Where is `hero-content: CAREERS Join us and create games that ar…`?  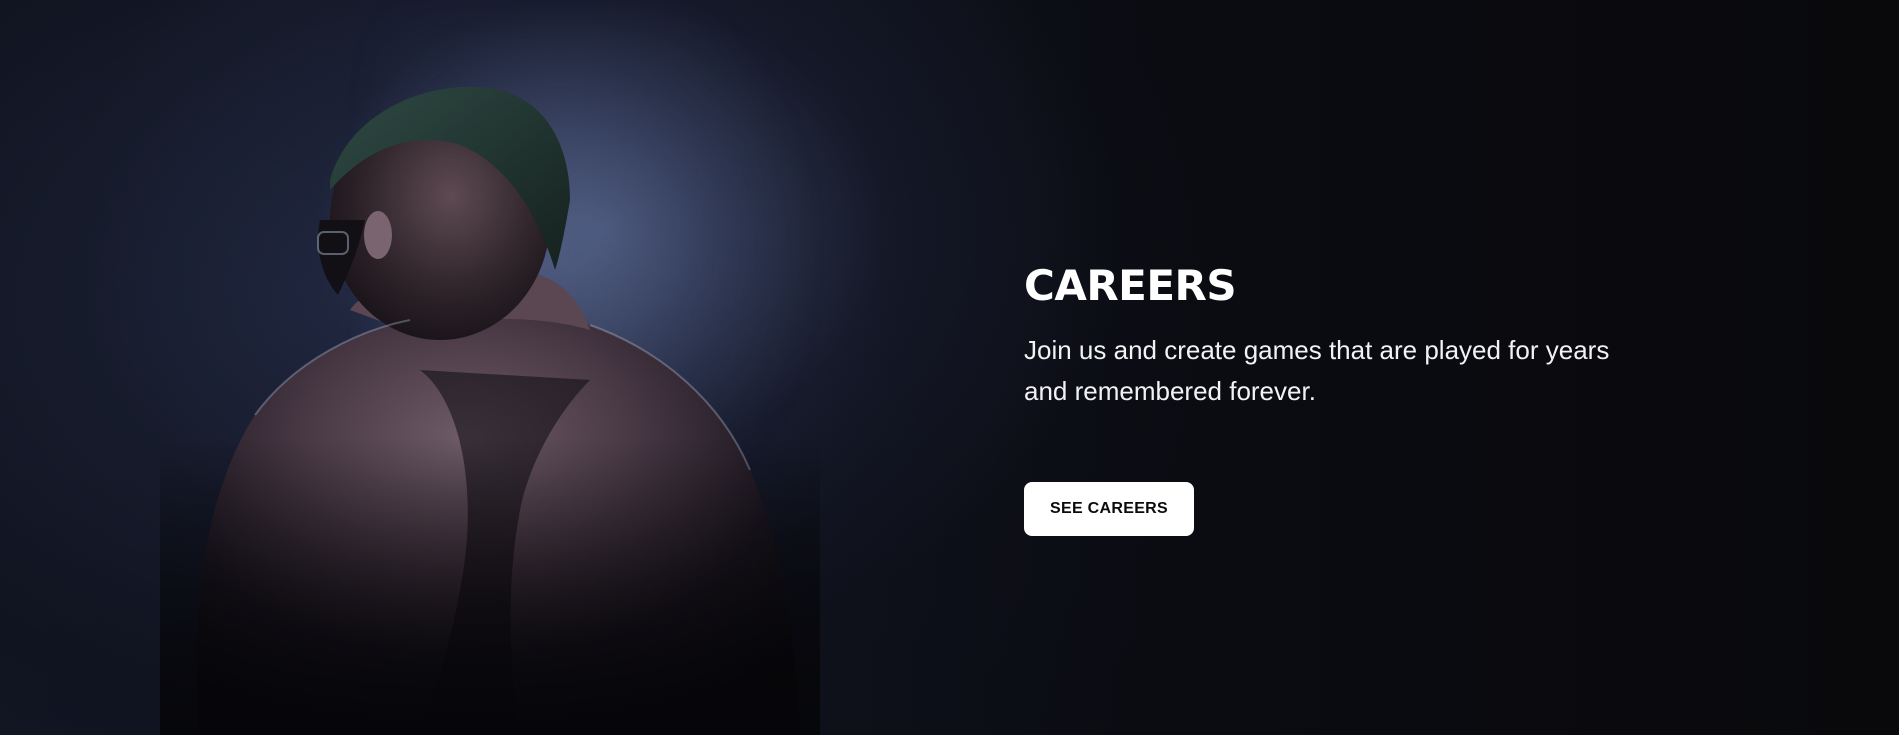 hero-content: CAREERS Join us and create games that ar… is located at coordinates (1334, 399).